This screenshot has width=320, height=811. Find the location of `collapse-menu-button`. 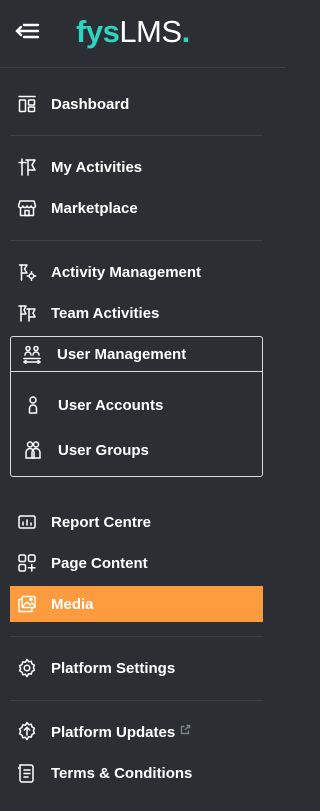

collapse-menu-button is located at coordinates (28, 31).